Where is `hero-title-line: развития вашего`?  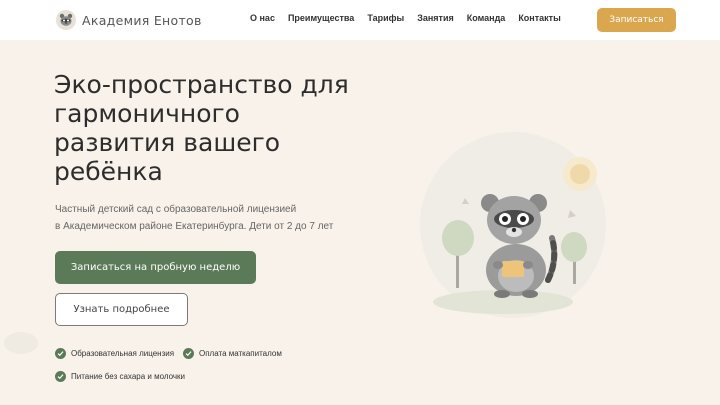 hero-title-line: развития вашего is located at coordinates (167, 142).